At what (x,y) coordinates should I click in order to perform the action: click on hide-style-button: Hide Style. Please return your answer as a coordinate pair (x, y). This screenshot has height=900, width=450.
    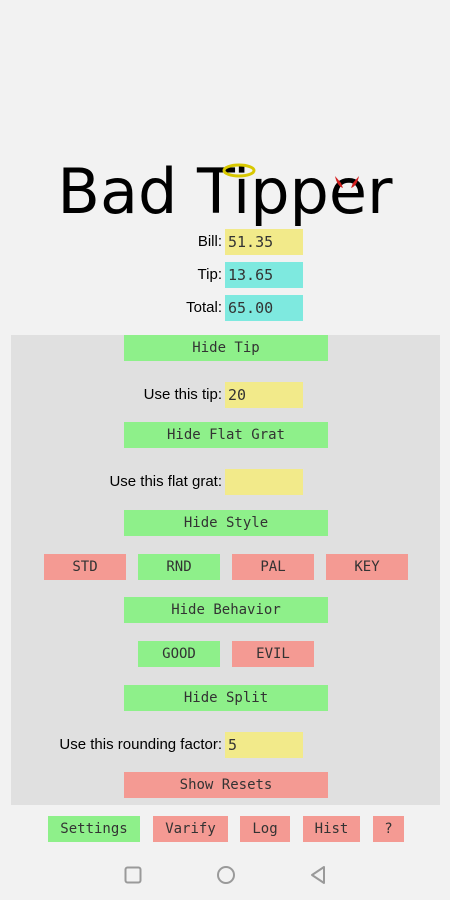
    Looking at the image, I should click on (226, 523).